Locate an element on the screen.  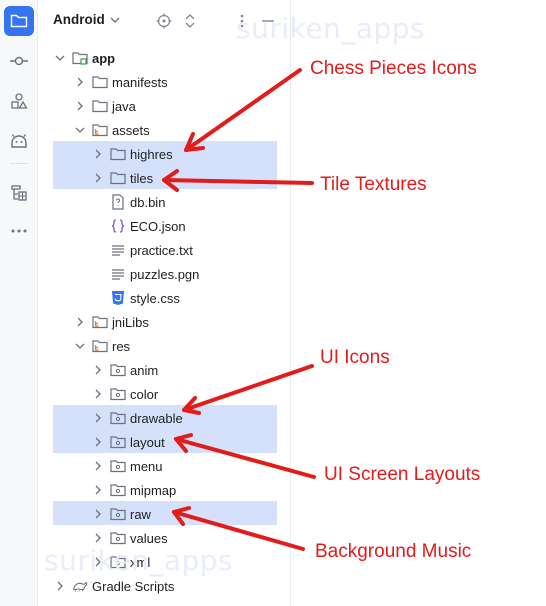
tree-item-label: jniLibs is located at coordinates (130, 322).